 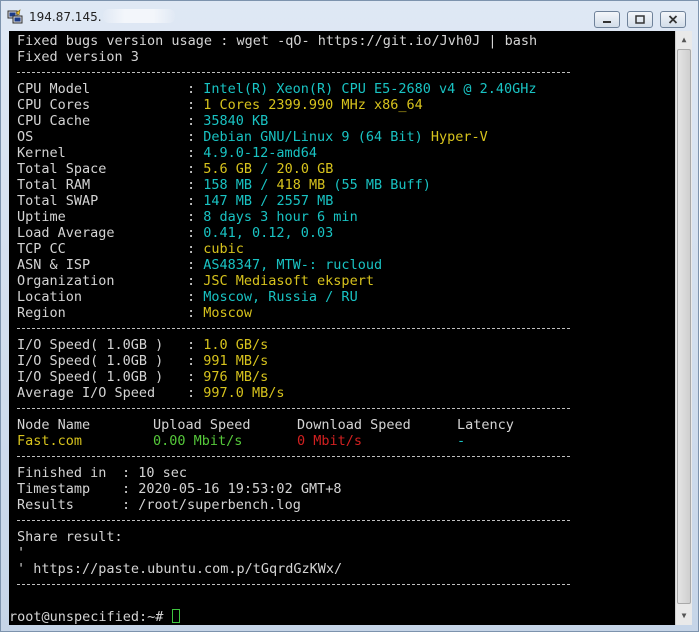 I want to click on close-icon, so click(x=673, y=19).